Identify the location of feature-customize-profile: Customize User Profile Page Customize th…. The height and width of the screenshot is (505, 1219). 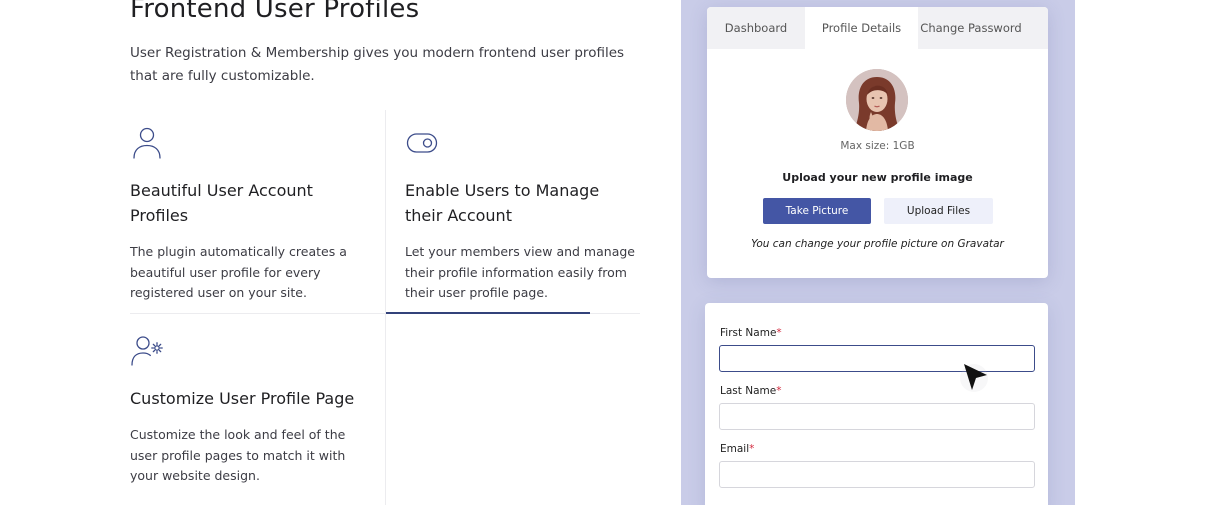
(252, 410).